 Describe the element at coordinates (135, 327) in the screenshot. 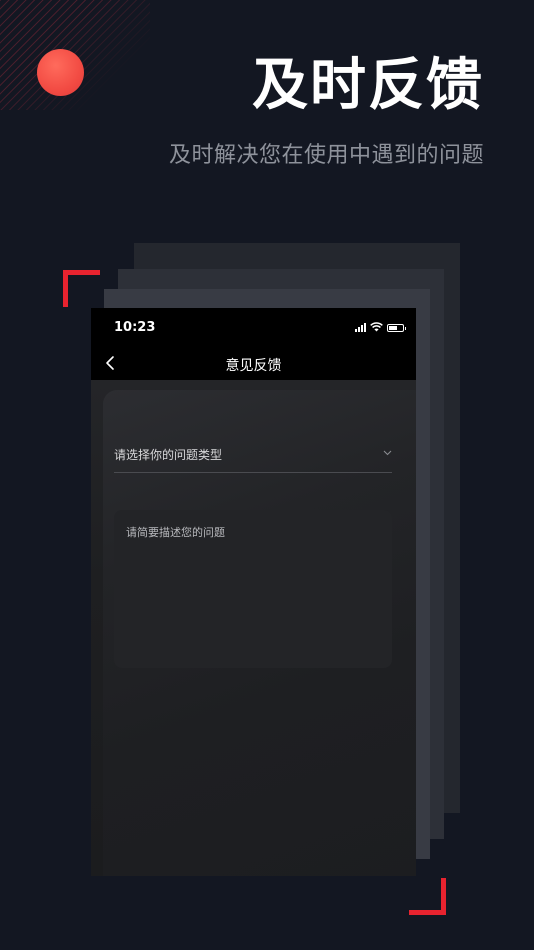

I see `status-time: 10:23` at that location.